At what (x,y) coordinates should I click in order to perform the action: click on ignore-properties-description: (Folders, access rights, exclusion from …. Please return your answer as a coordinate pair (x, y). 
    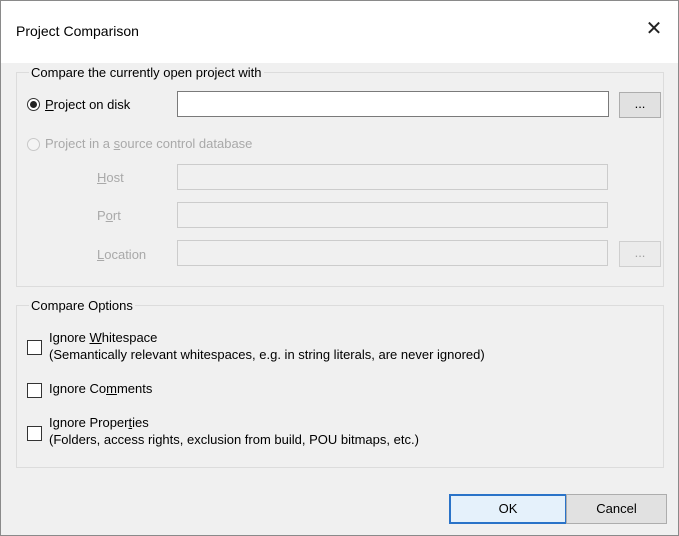
    Looking at the image, I should click on (234, 439).